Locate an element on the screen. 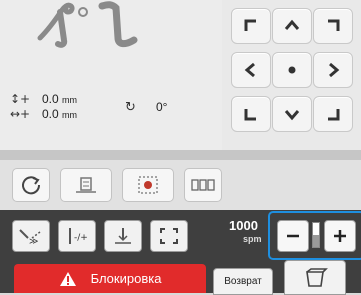 The image size is (361, 295). move-right-button is located at coordinates (333, 70).